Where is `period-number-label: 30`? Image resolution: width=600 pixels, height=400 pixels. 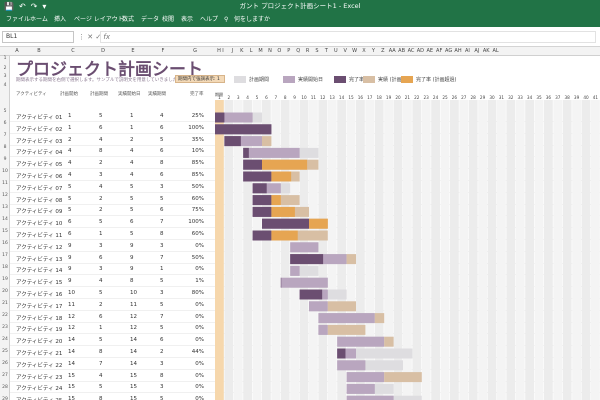 period-number-label: 30 is located at coordinates (492, 97).